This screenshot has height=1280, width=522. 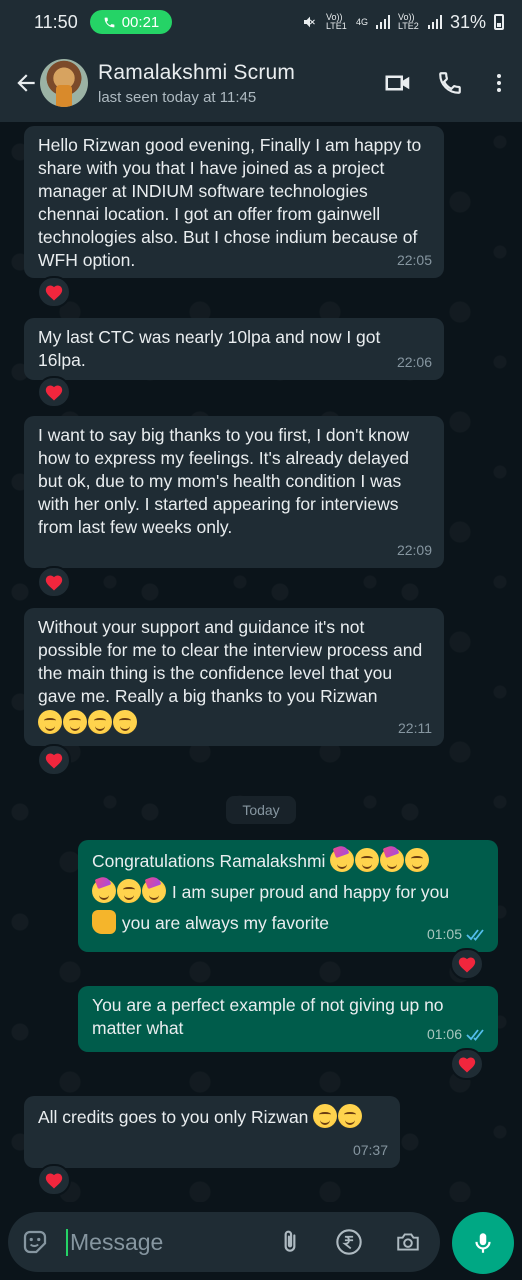 What do you see at coordinates (499, 22) in the screenshot?
I see `battery-icon` at bounding box center [499, 22].